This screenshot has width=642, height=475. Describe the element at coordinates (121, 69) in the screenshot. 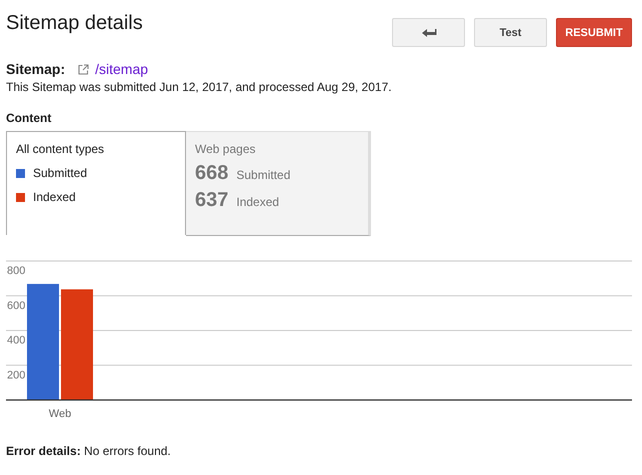

I see `sitemap-link: /sitemap` at that location.